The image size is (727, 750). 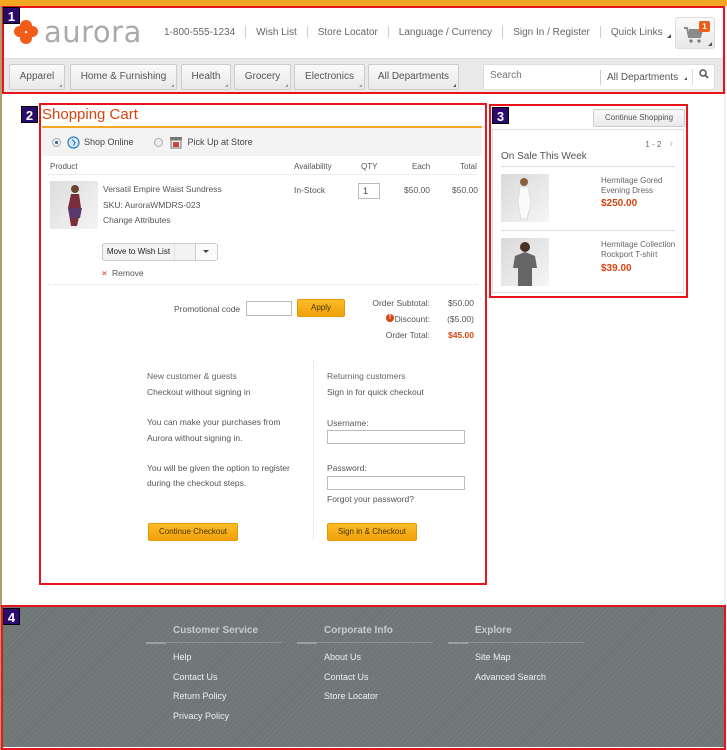 What do you see at coordinates (56, 142) in the screenshot?
I see `shop-online-radio` at bounding box center [56, 142].